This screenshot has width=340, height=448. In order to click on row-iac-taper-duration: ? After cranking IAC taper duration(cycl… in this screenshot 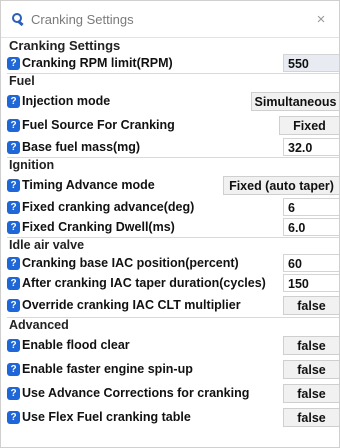, I will do `click(173, 283)`.